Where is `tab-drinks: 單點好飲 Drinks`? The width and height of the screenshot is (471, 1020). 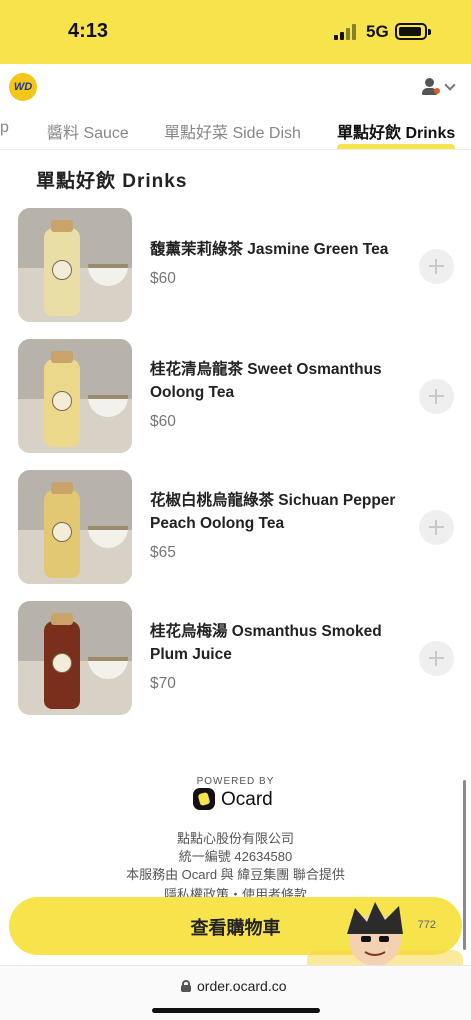
tab-drinks: 單點好飲 Drinks is located at coordinates (396, 131).